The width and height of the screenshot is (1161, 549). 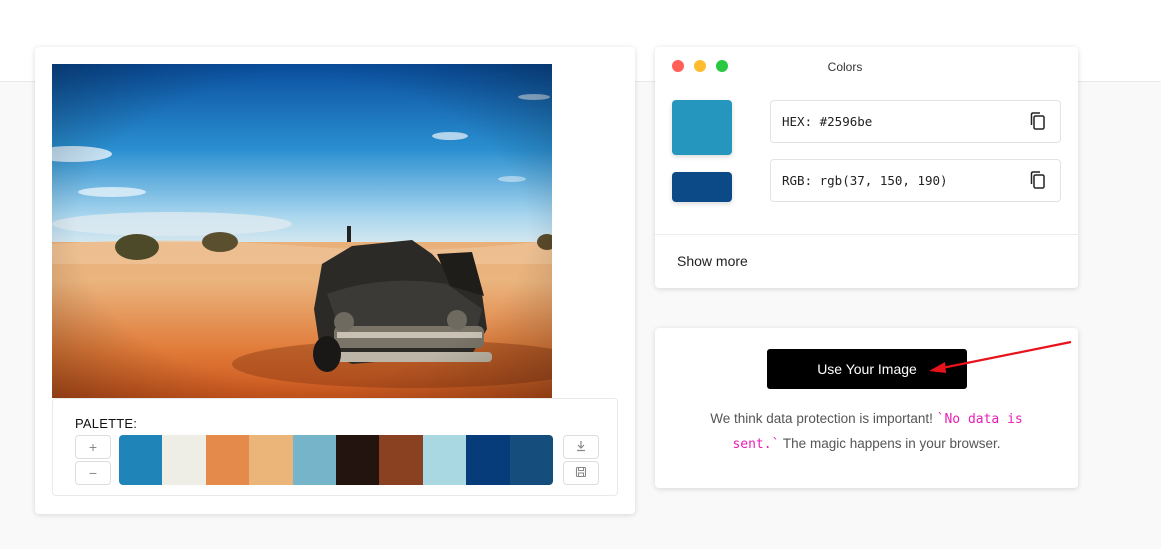 I want to click on hex-field: HEX: #2596be, so click(x=915, y=121).